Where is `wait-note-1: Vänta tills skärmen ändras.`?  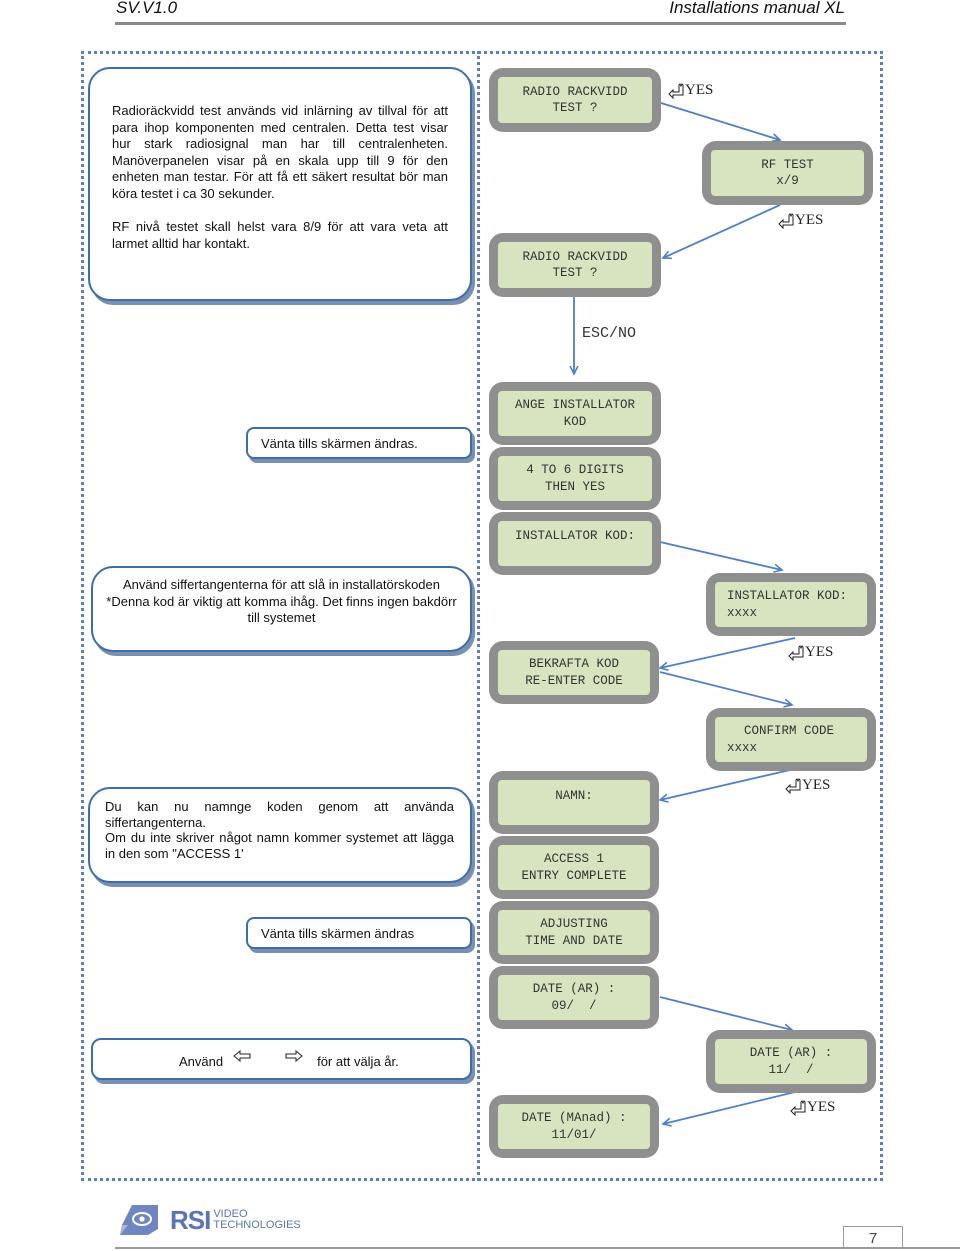 wait-note-1: Vänta tills skärmen ändras. is located at coordinates (359, 443).